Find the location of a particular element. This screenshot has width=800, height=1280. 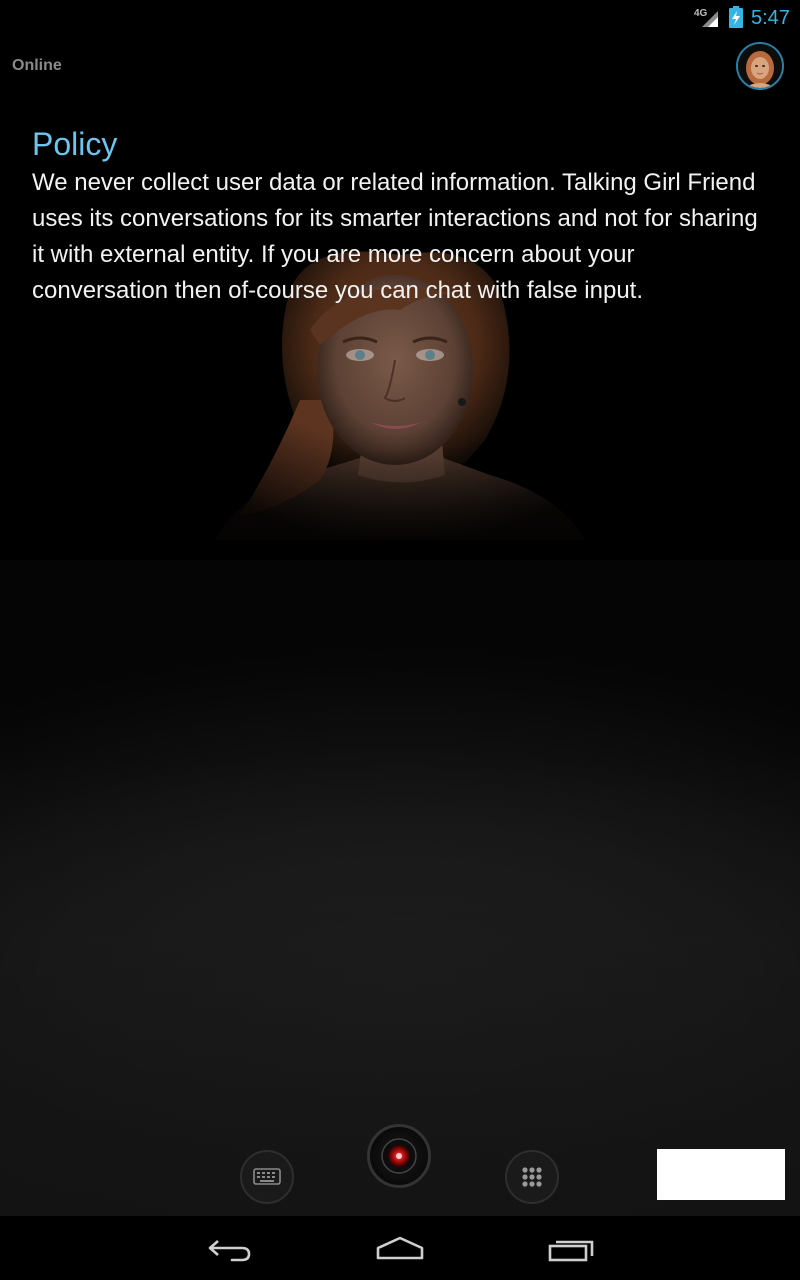

record-icon is located at coordinates (399, 1156).